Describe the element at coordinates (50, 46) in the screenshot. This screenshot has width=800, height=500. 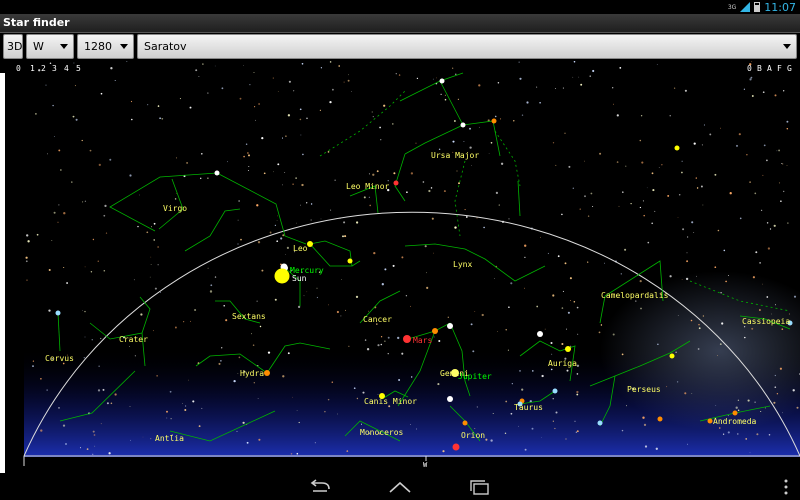
I see `direction-select: W` at that location.